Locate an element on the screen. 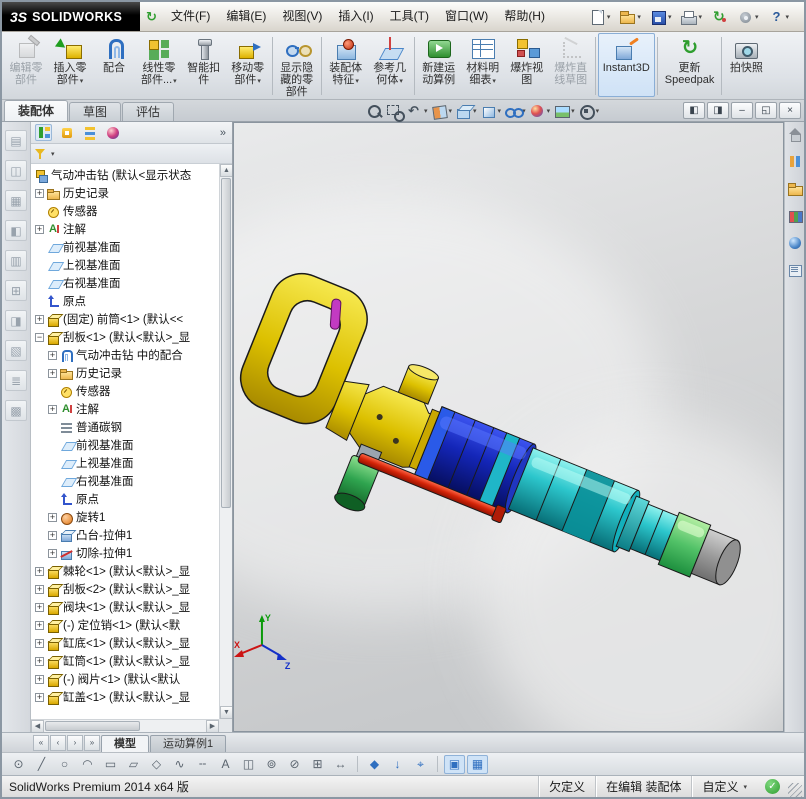 Image resolution: width=806 pixels, height=799 pixels. tree-vertical-scrollbar is located at coordinates (225, 441).